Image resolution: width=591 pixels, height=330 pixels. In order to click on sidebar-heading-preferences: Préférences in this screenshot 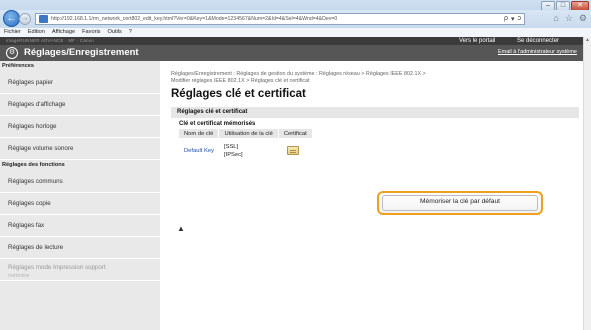, I will do `click(18, 66)`.